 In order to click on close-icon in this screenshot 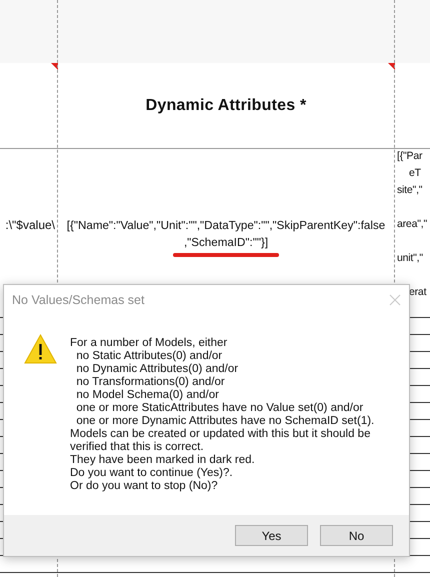, I will do `click(395, 300)`.